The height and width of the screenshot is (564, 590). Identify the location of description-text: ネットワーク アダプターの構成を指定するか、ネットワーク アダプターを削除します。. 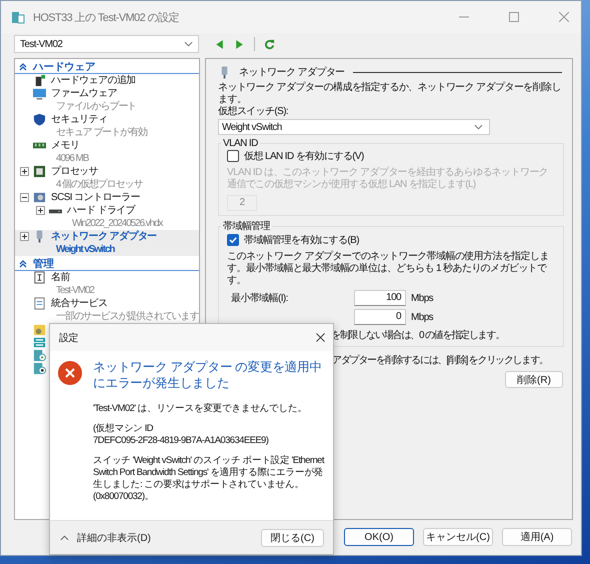
(390, 94).